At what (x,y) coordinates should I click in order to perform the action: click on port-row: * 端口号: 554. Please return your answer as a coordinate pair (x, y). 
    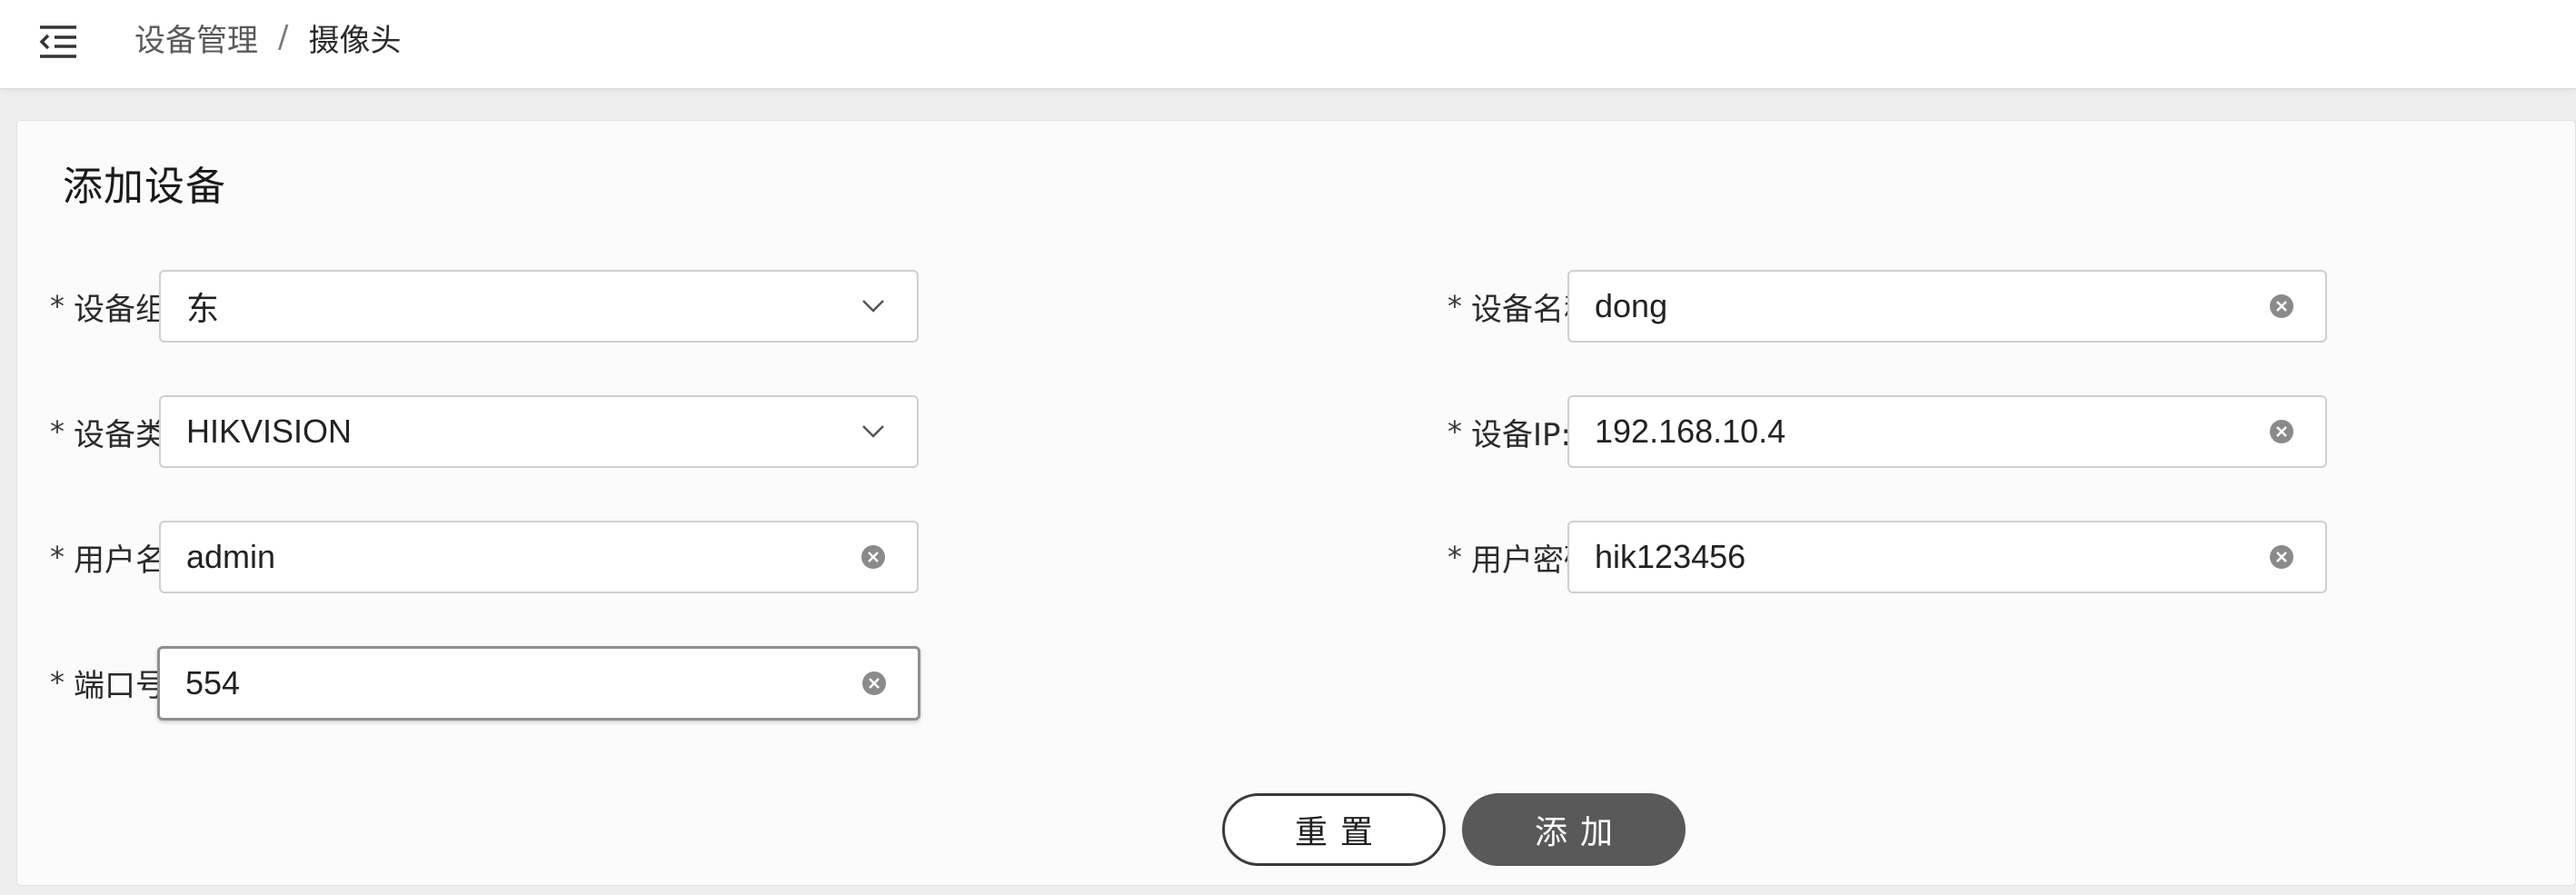
    Looking at the image, I should click on (563, 683).